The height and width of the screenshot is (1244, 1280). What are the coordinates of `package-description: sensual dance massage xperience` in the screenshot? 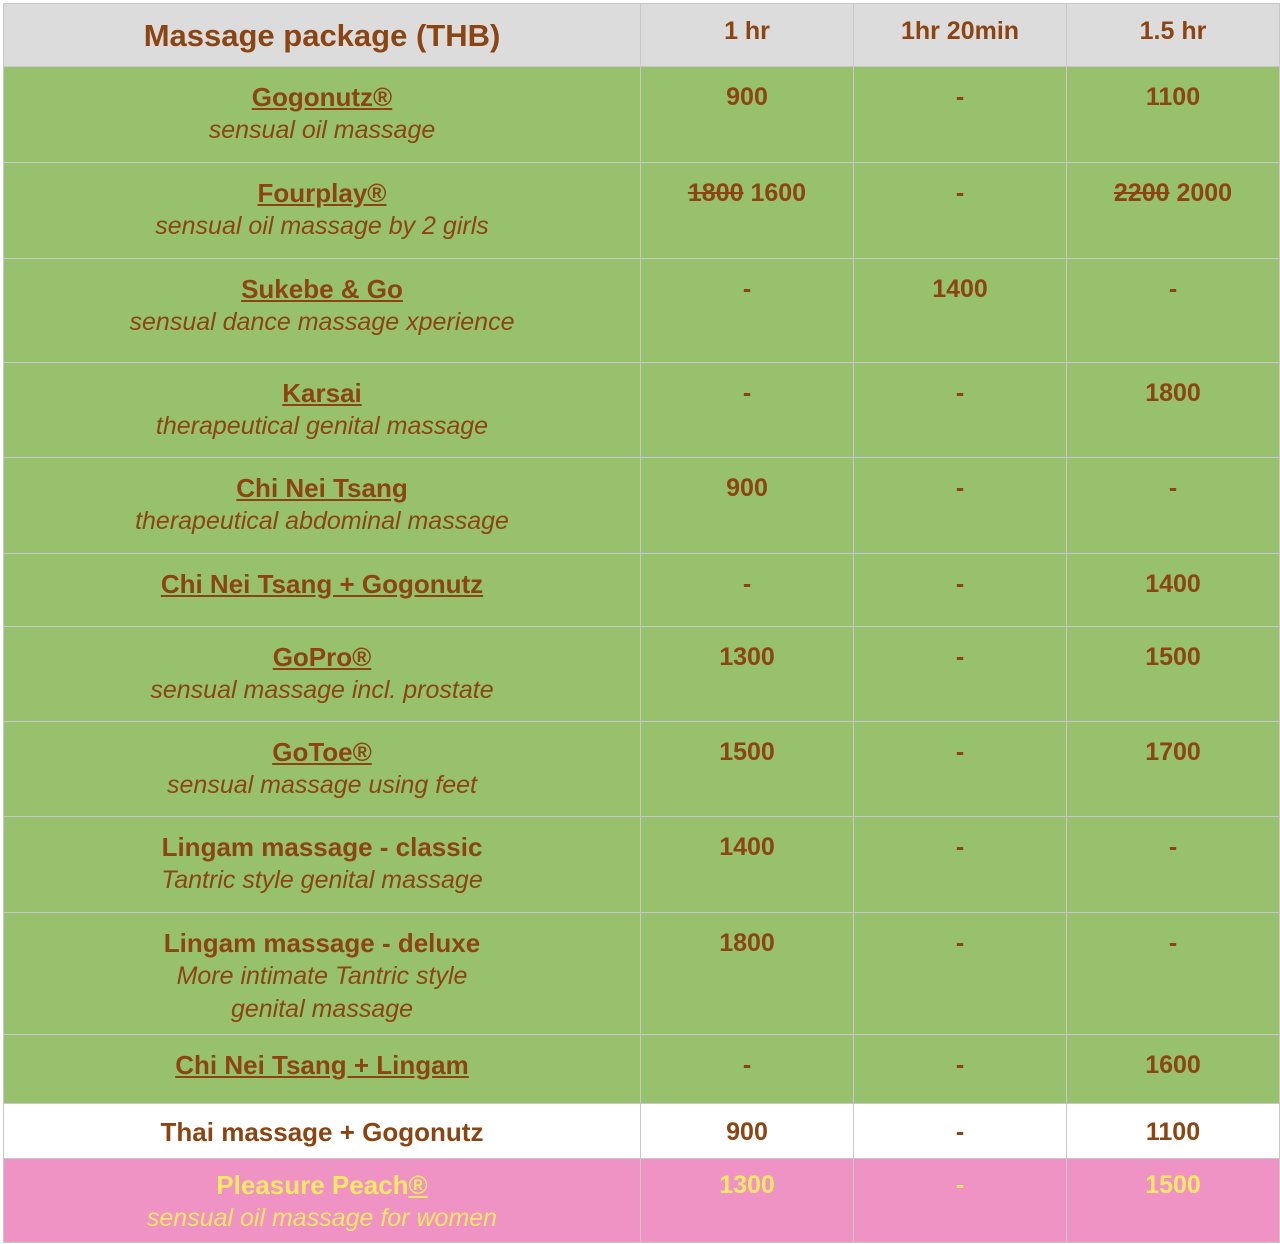 It's located at (322, 322).